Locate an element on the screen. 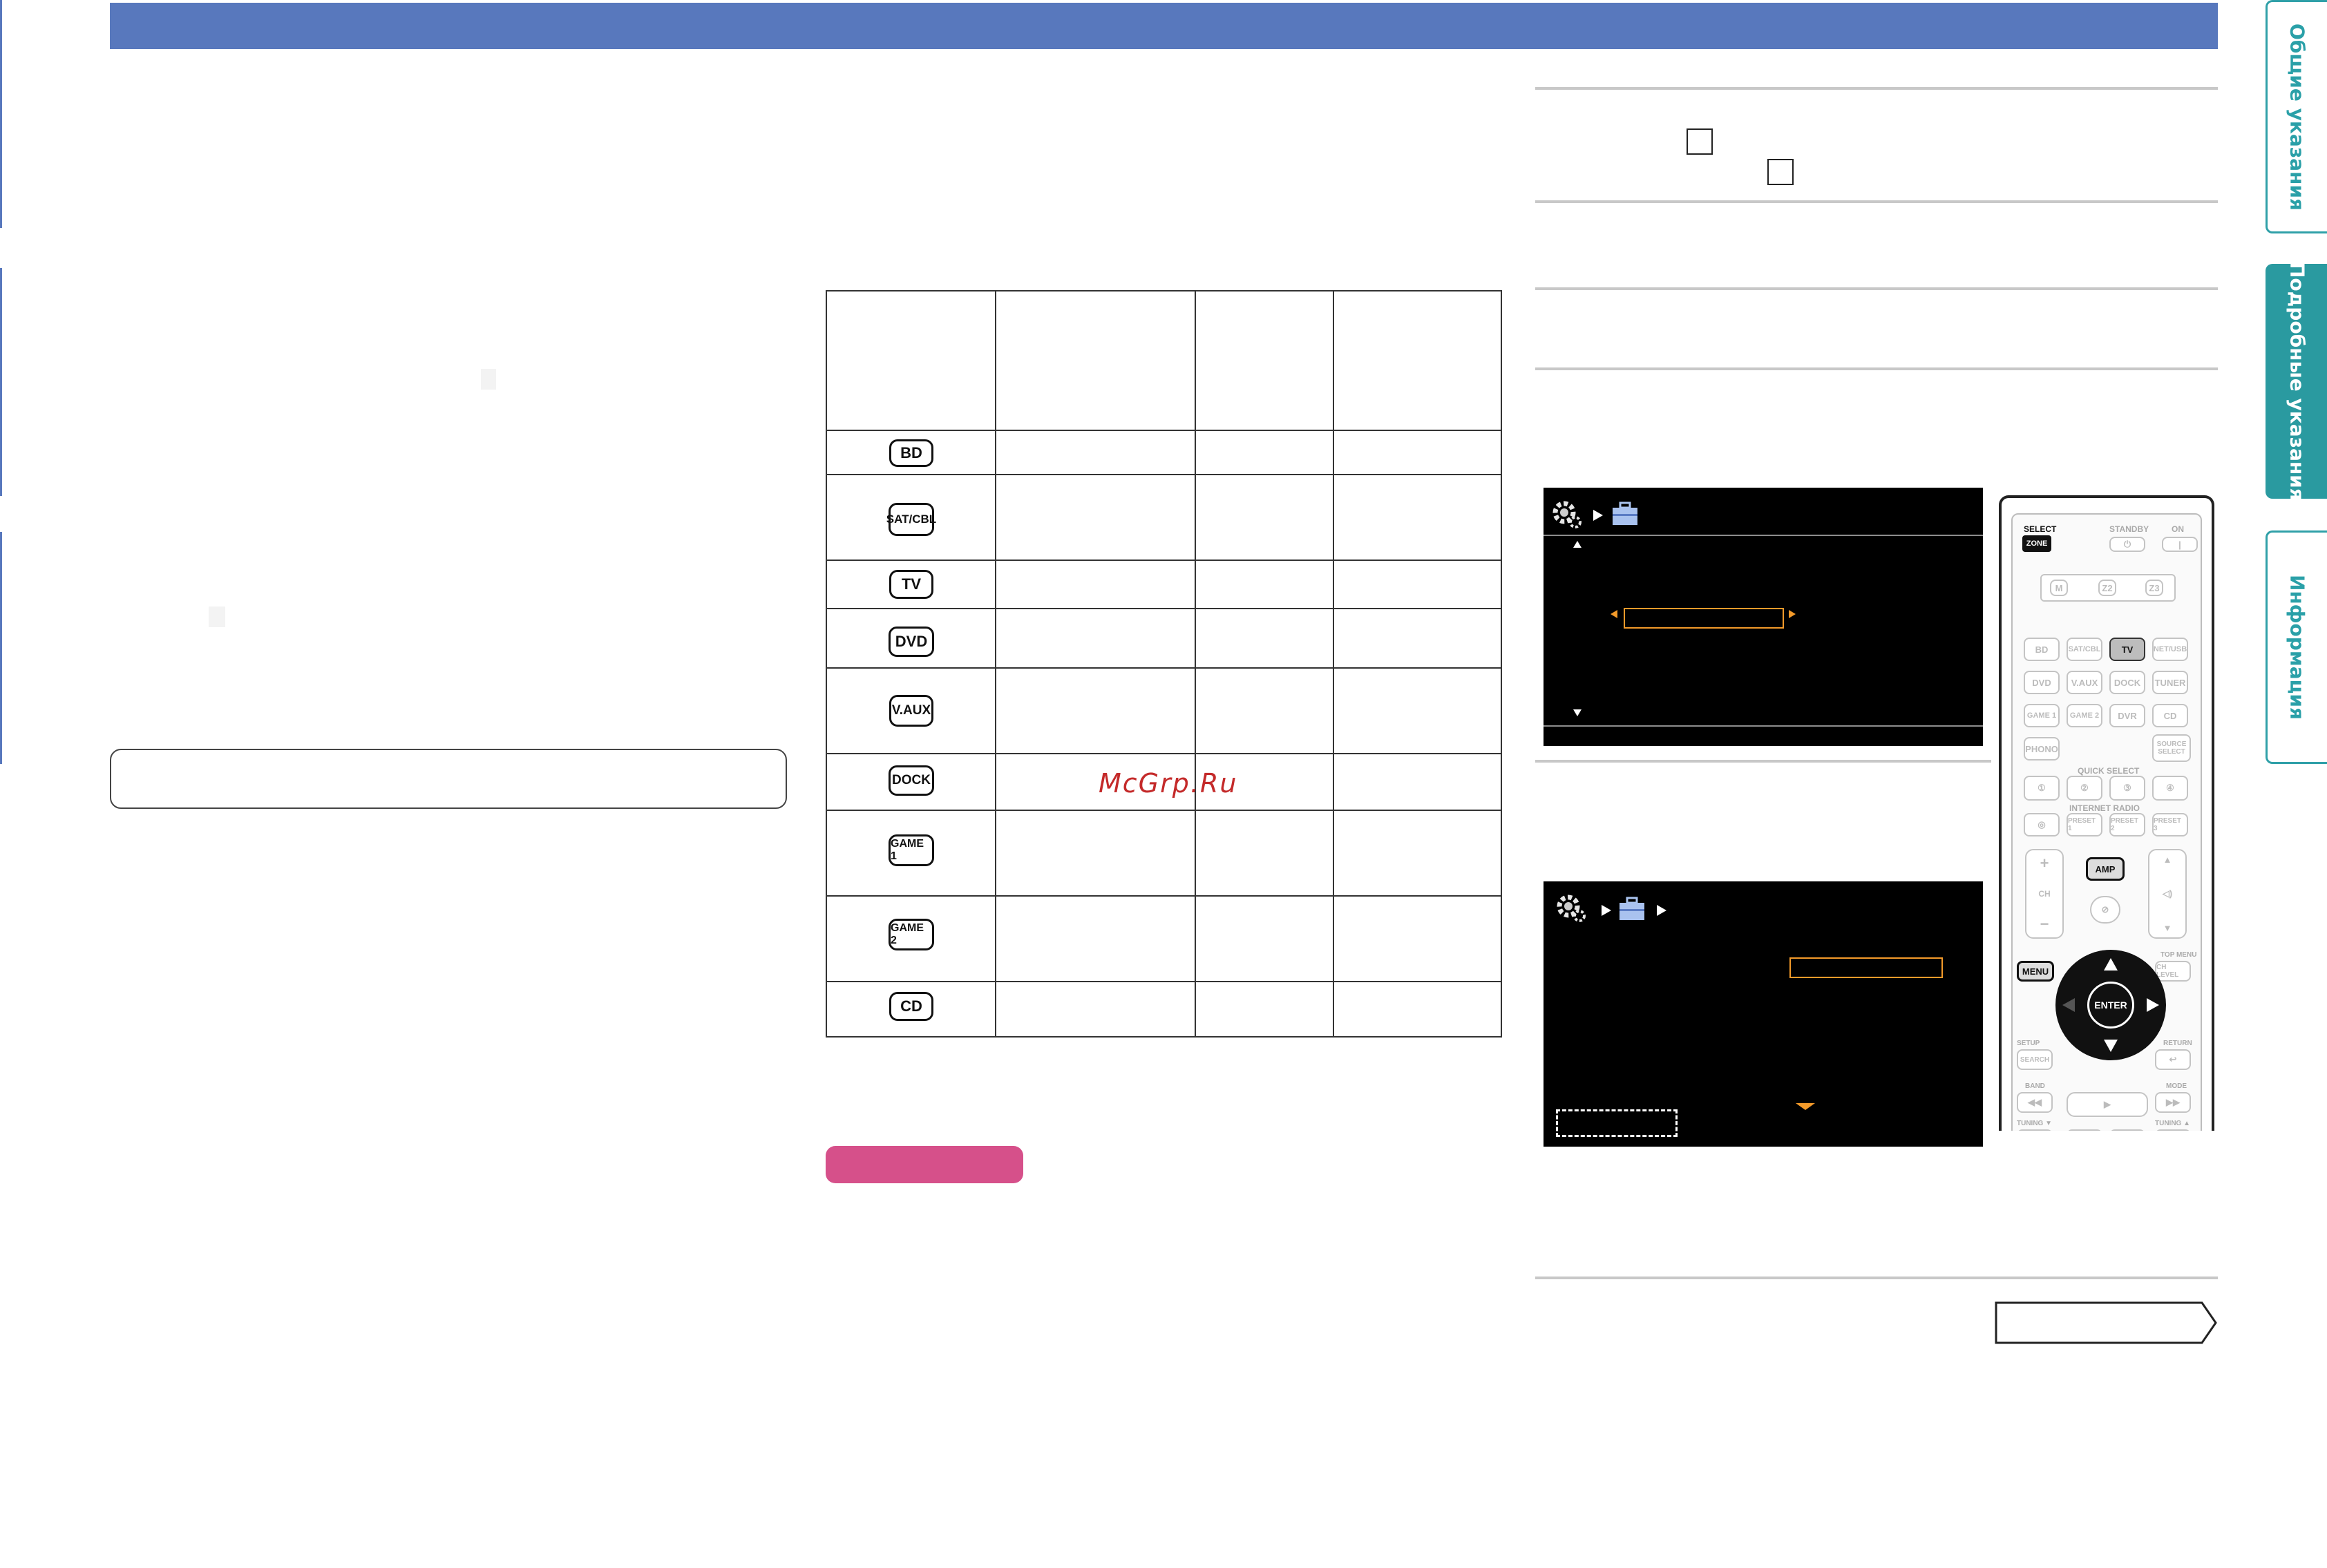  volume-down-icon: ▼ is located at coordinates (2167, 928).